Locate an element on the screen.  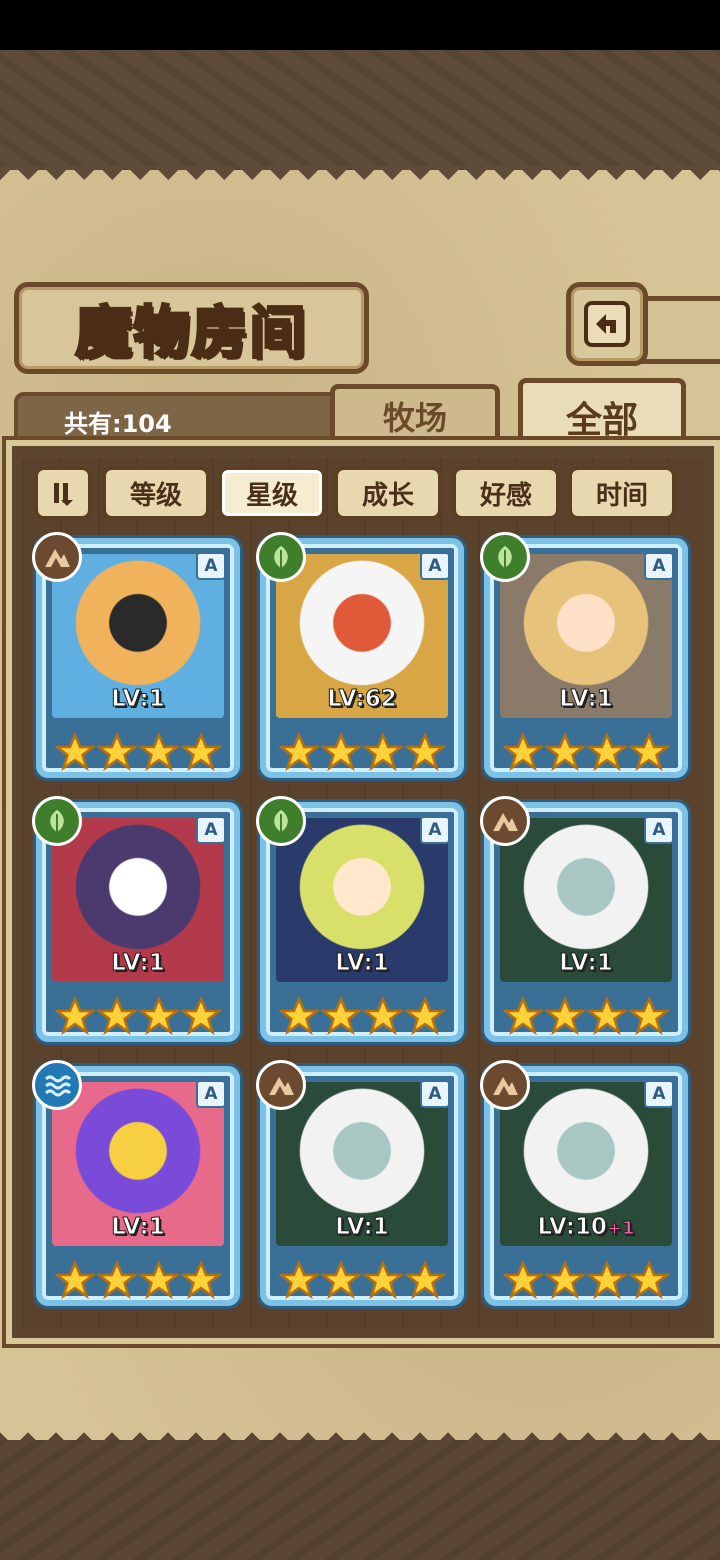
filter-growth-button: 成长 is located at coordinates (388, 493).